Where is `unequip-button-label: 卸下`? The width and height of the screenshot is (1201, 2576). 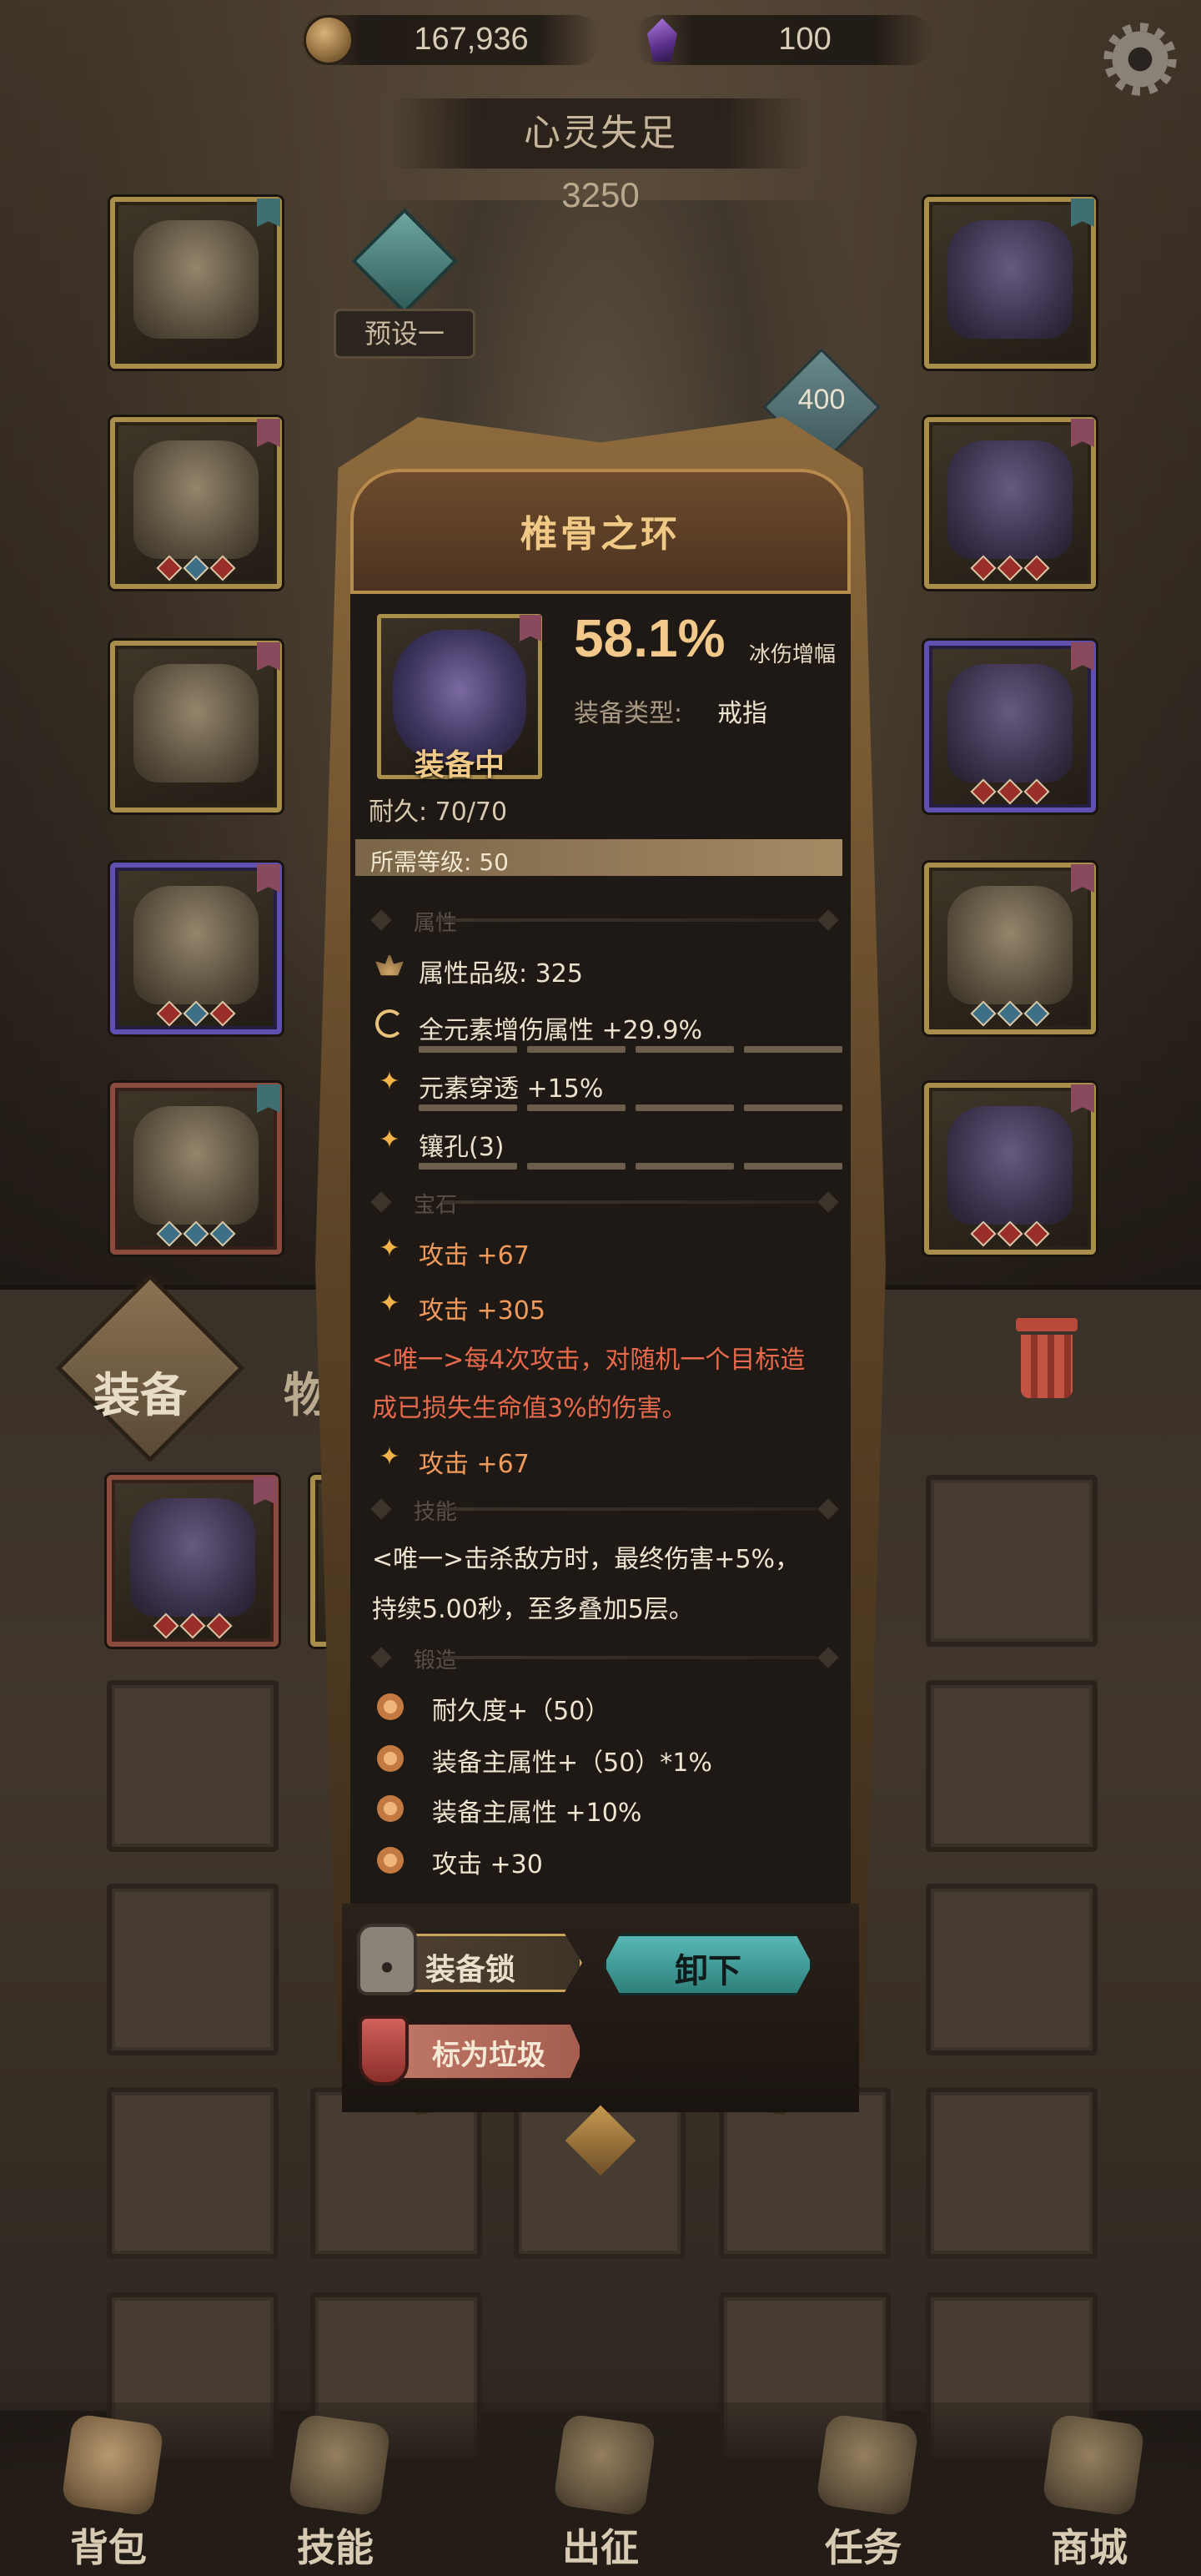 unequip-button-label: 卸下 is located at coordinates (708, 1968).